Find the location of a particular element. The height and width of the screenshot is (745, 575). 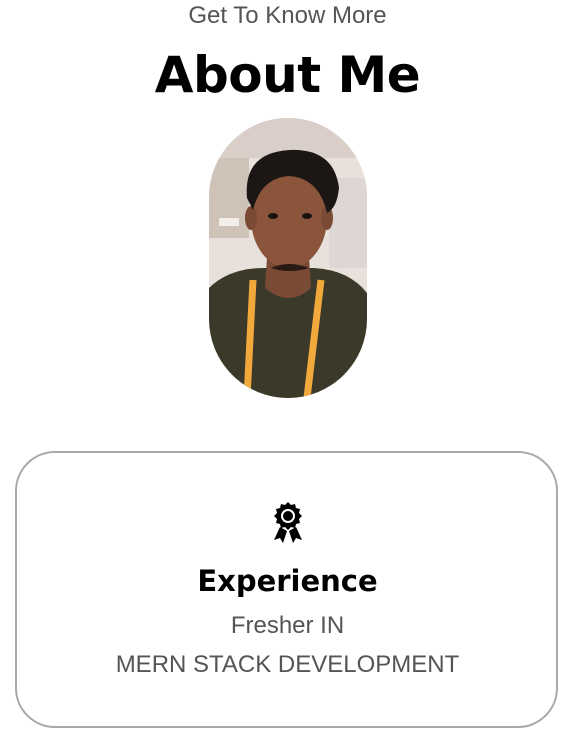

section-title: About Me is located at coordinates (287, 75).